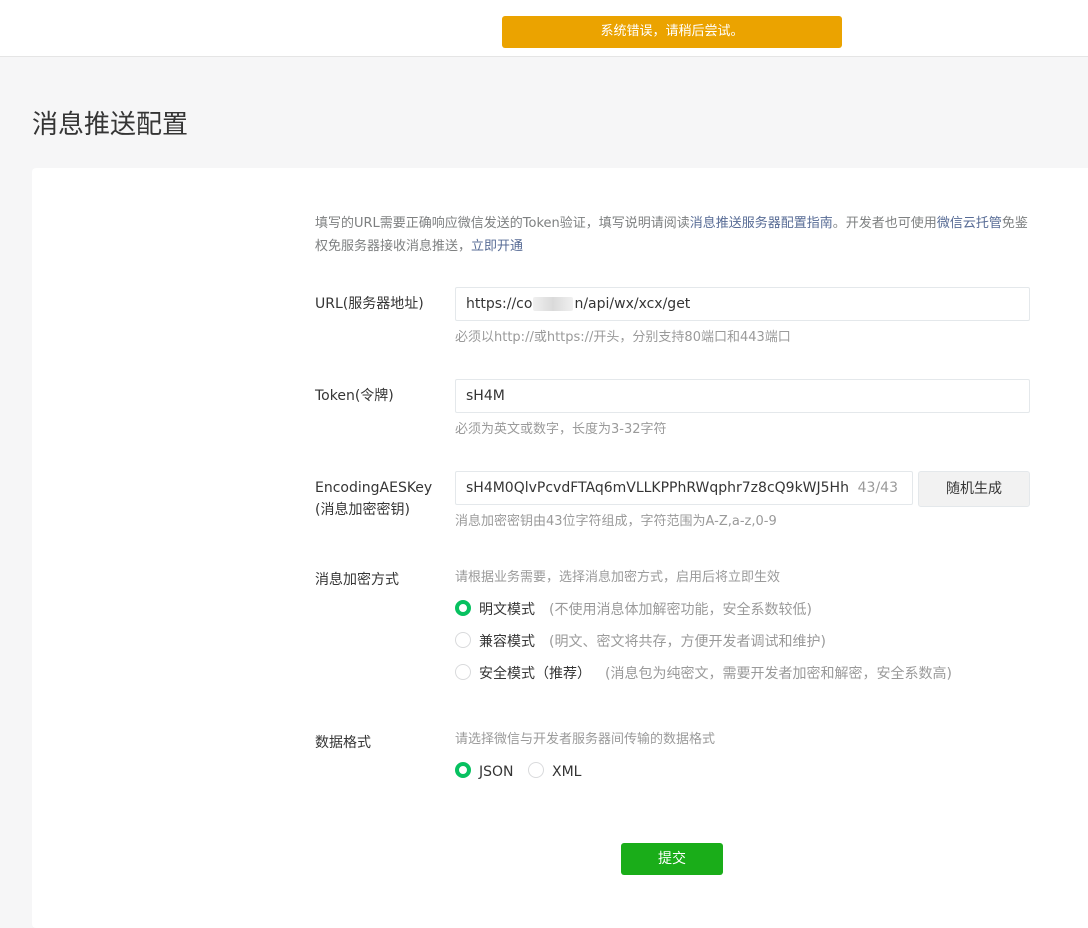 The image size is (1088, 928). I want to click on url-hint: 必须以http://或https://开头，分别支持80端口和443端口, so click(623, 337).